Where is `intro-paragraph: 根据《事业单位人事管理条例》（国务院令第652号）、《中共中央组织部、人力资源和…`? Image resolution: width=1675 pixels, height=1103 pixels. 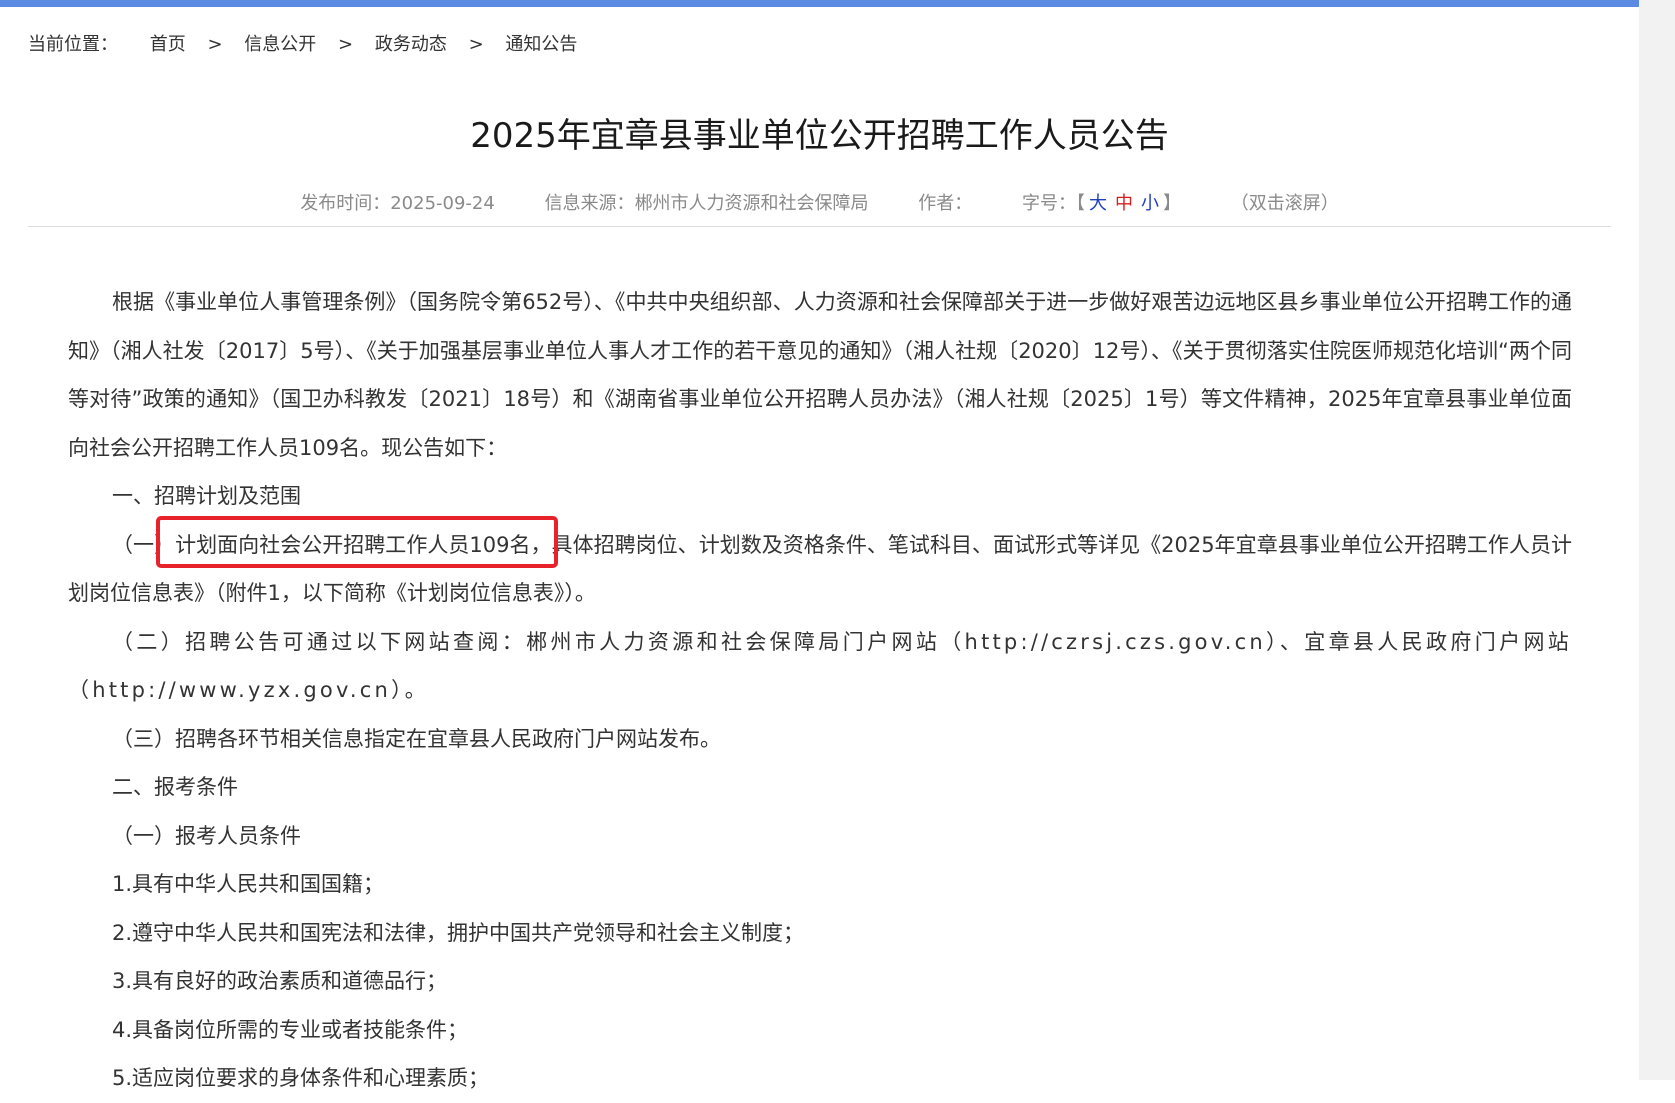 intro-paragraph: 根据《事业单位人事管理条例》（国务院令第652号）、《中共中央组织部、人力资源和… is located at coordinates (820, 375).